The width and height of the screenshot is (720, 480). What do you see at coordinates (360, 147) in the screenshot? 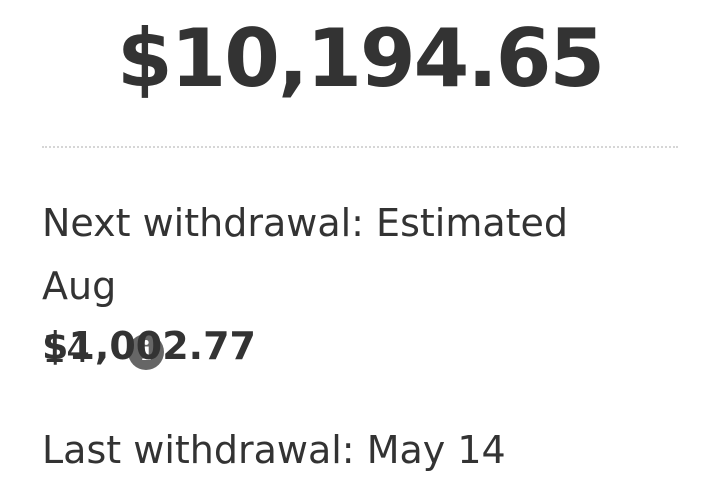
I see `dotted-divider` at bounding box center [360, 147].